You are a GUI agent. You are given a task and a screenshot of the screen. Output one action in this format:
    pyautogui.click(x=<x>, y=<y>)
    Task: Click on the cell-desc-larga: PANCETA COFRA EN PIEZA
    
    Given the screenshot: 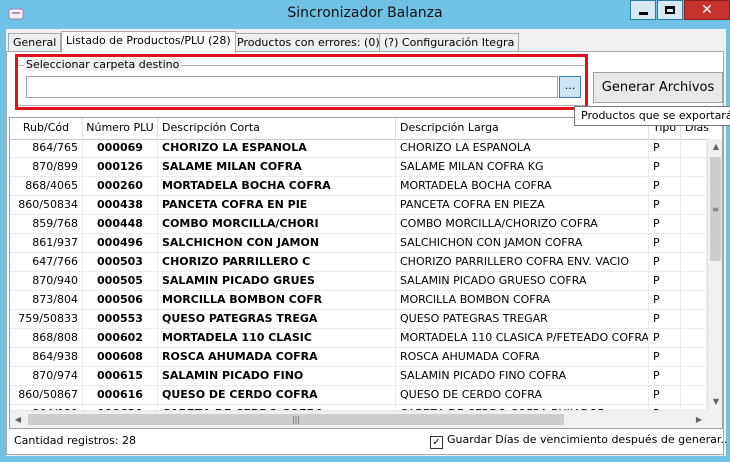 What is the action you would take?
    pyautogui.click(x=522, y=205)
    